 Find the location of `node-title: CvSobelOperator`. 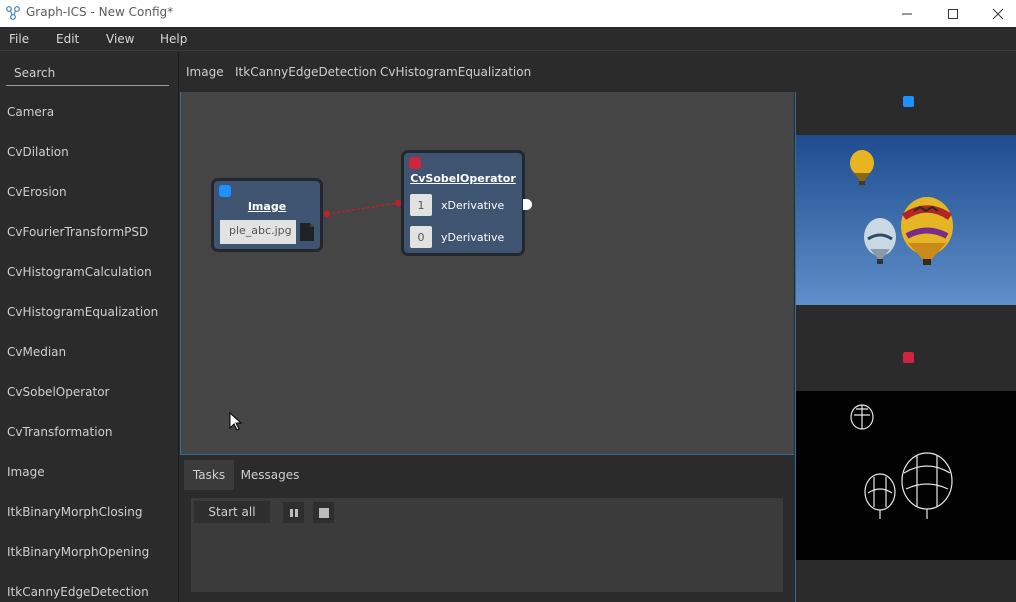

node-title: CvSobelOperator is located at coordinates (463, 178).